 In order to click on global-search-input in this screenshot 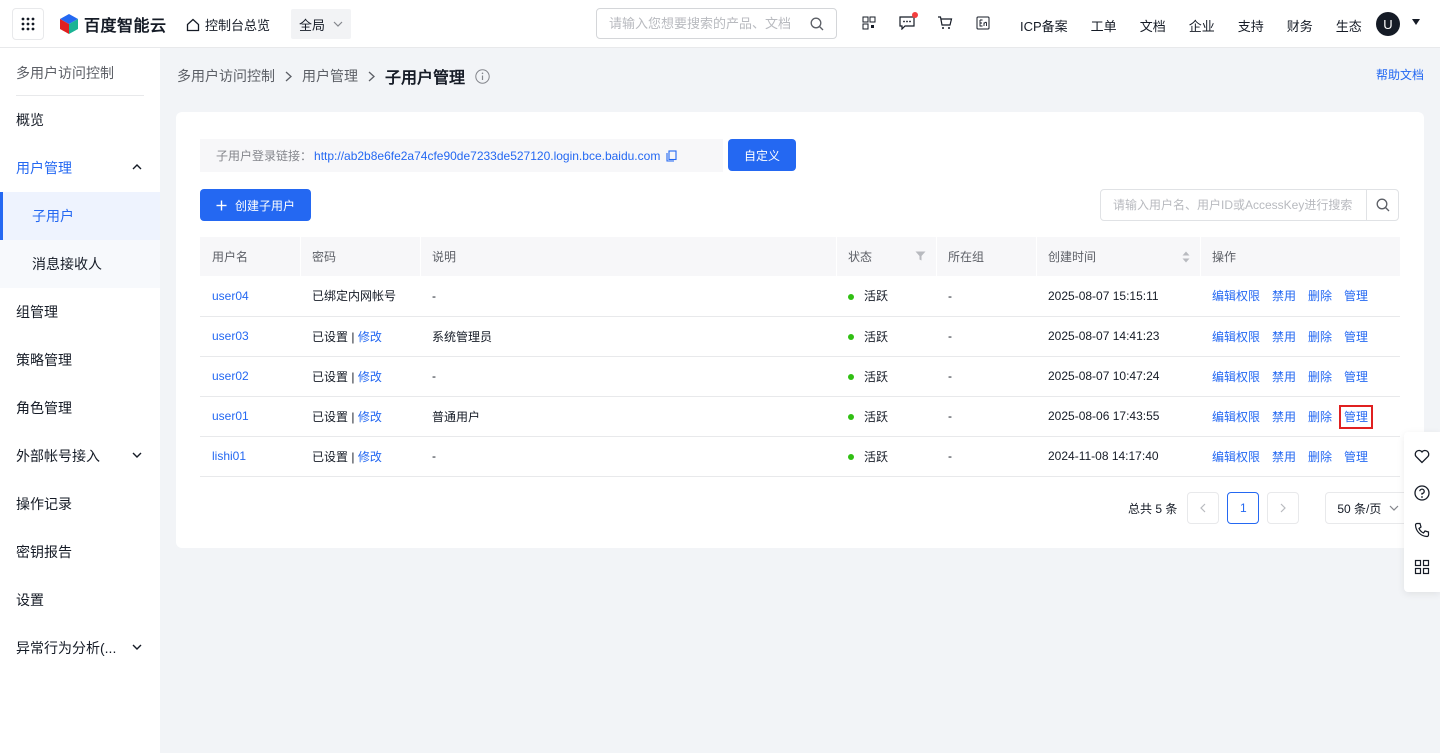, I will do `click(704, 23)`.